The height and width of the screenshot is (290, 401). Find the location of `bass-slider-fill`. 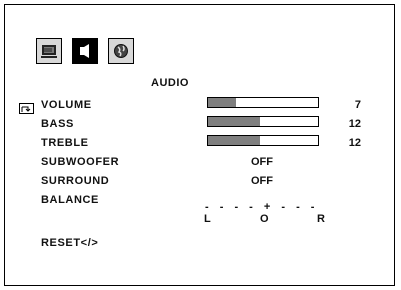

bass-slider-fill is located at coordinates (234, 121).